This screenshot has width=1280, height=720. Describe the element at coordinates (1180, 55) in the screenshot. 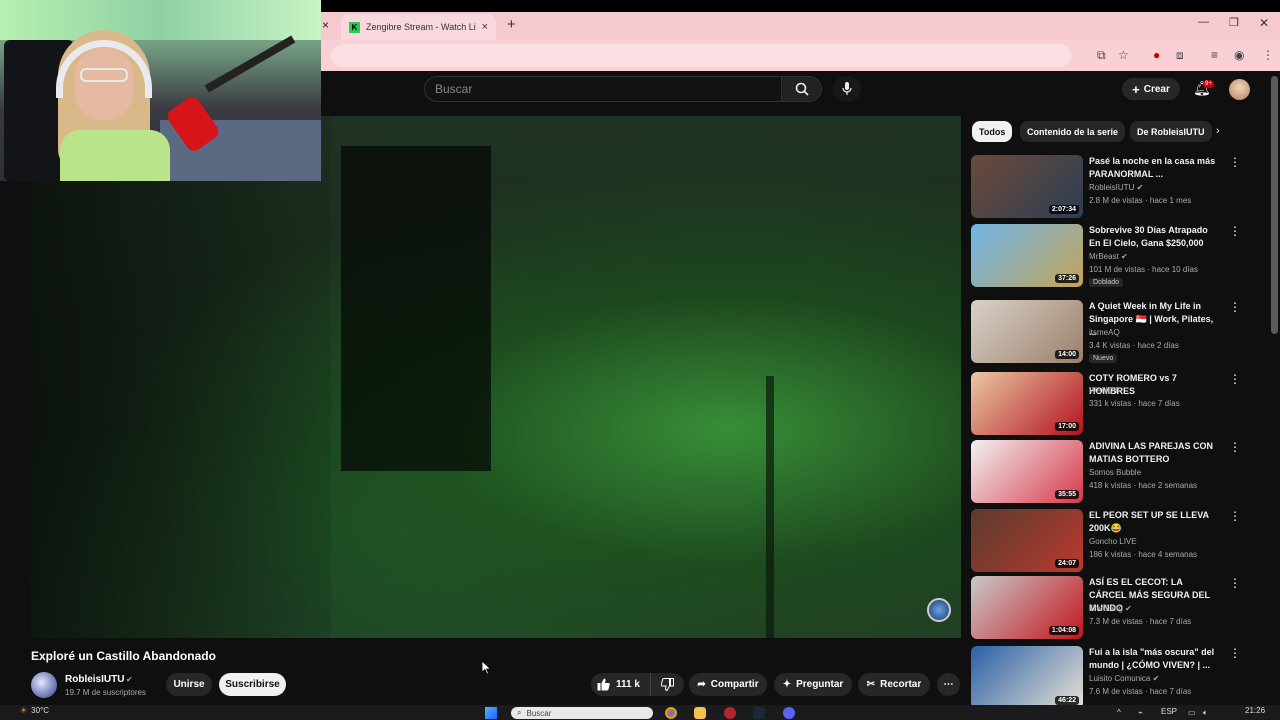

I see `extensions-puzzle-icon: ⧈` at that location.